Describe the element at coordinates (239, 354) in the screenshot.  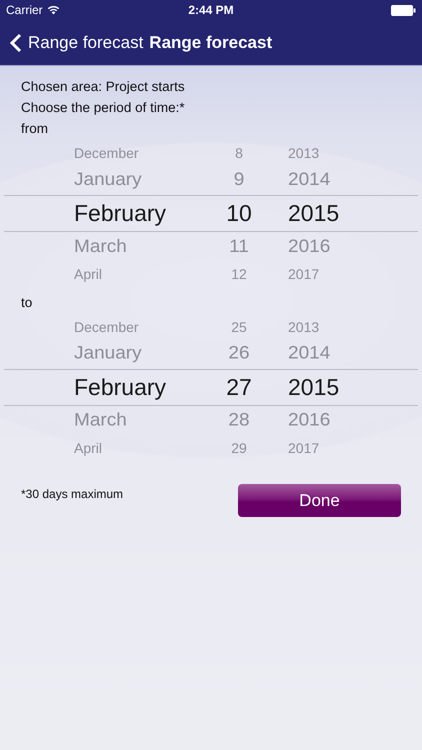
I see `day-text: 26` at that location.